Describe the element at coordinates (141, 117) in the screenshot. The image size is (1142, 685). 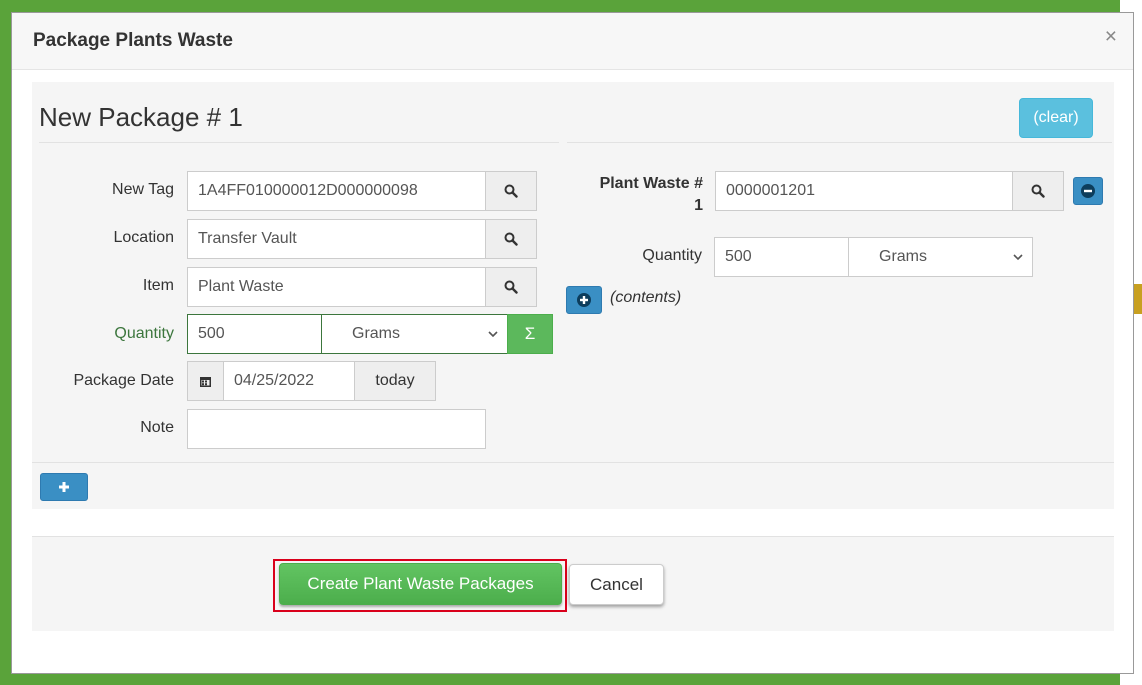
I see `package-title: New Package # 1` at that location.